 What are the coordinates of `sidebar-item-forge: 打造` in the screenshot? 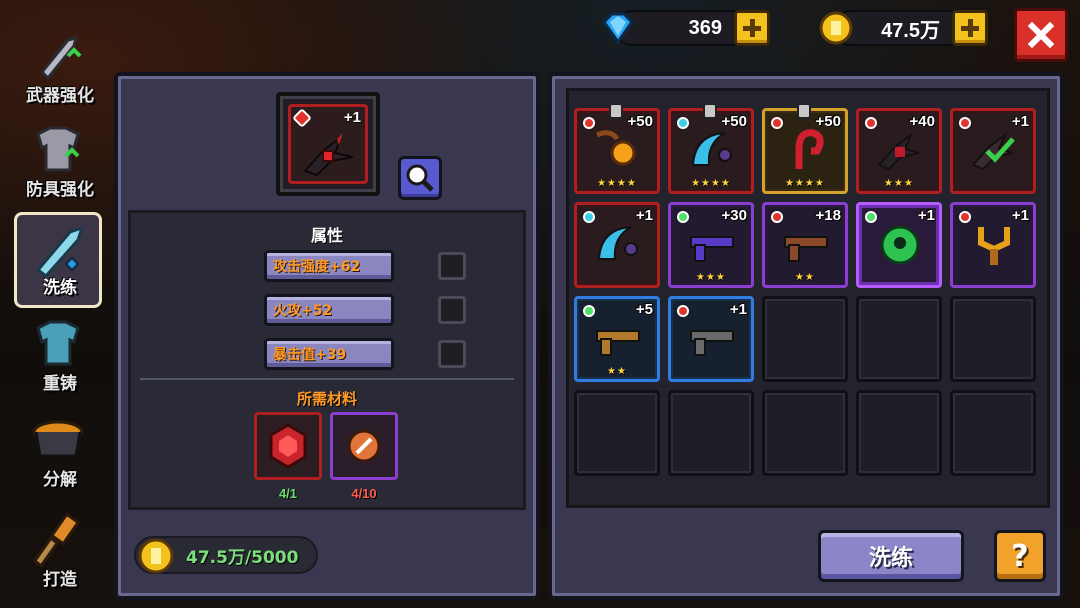 It's located at (60, 549).